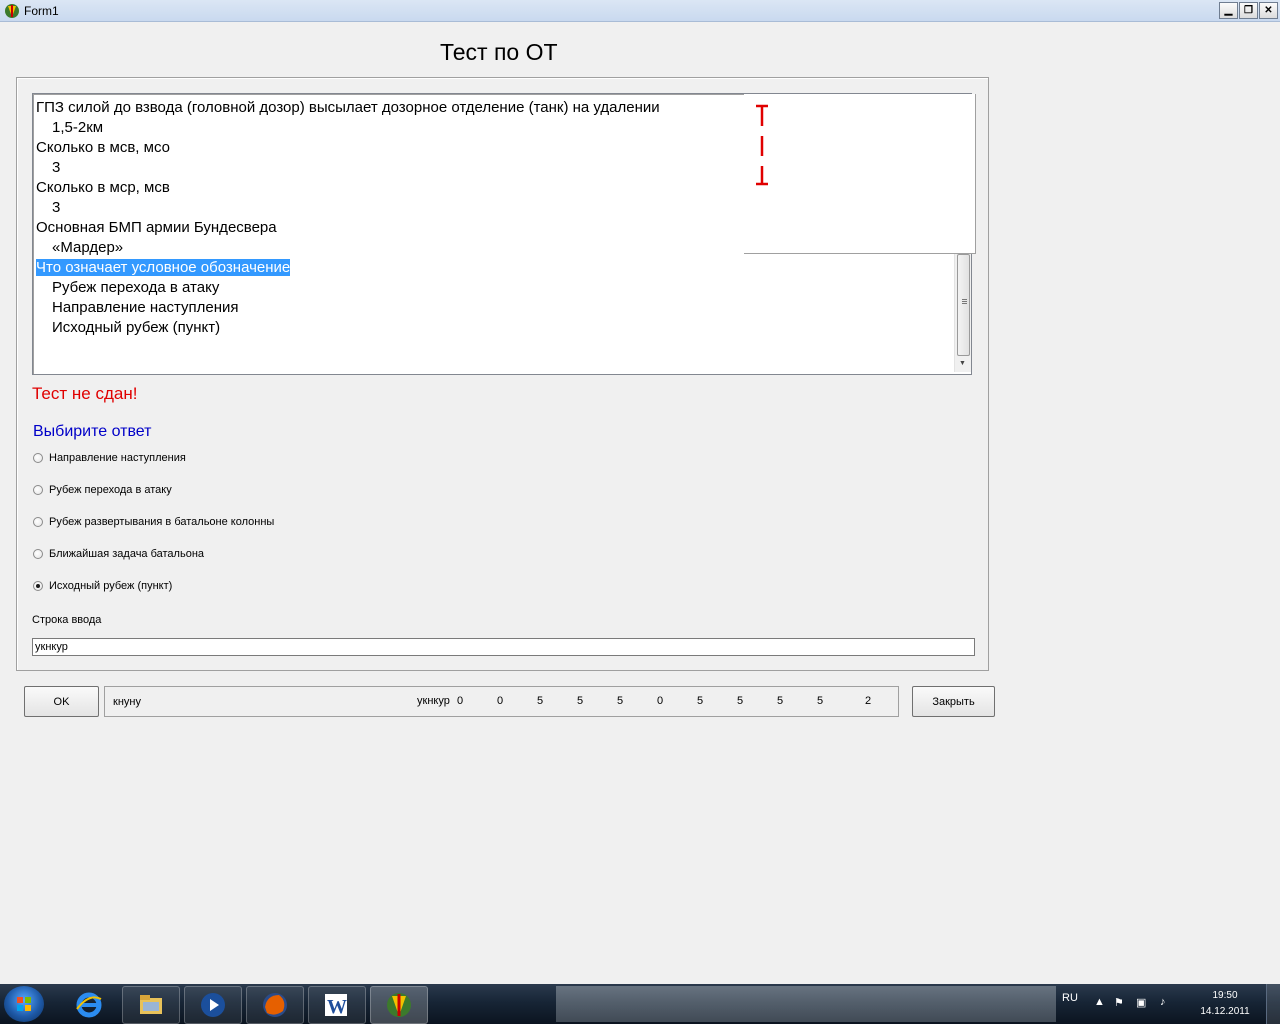 The height and width of the screenshot is (1024, 1280). Describe the element at coordinates (348, 188) in the screenshot. I see `memo-line: Сколько в мср, мсв` at that location.